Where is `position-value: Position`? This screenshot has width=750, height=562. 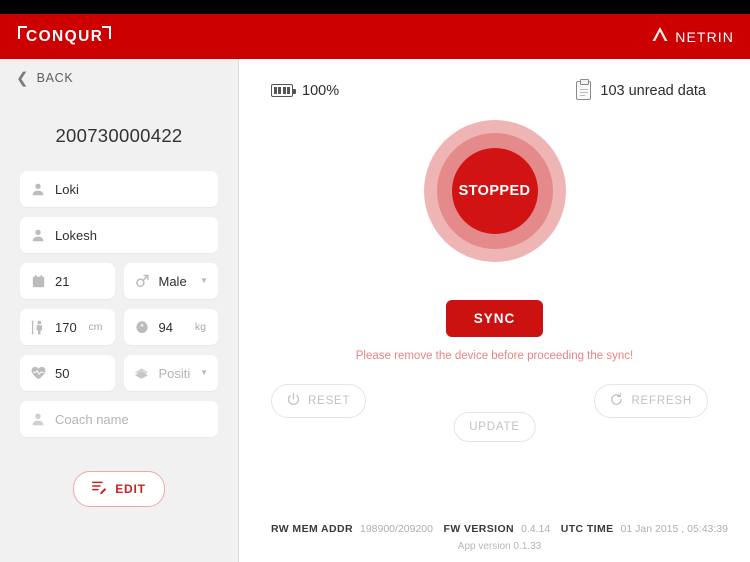
position-value: Position is located at coordinates (175, 373).